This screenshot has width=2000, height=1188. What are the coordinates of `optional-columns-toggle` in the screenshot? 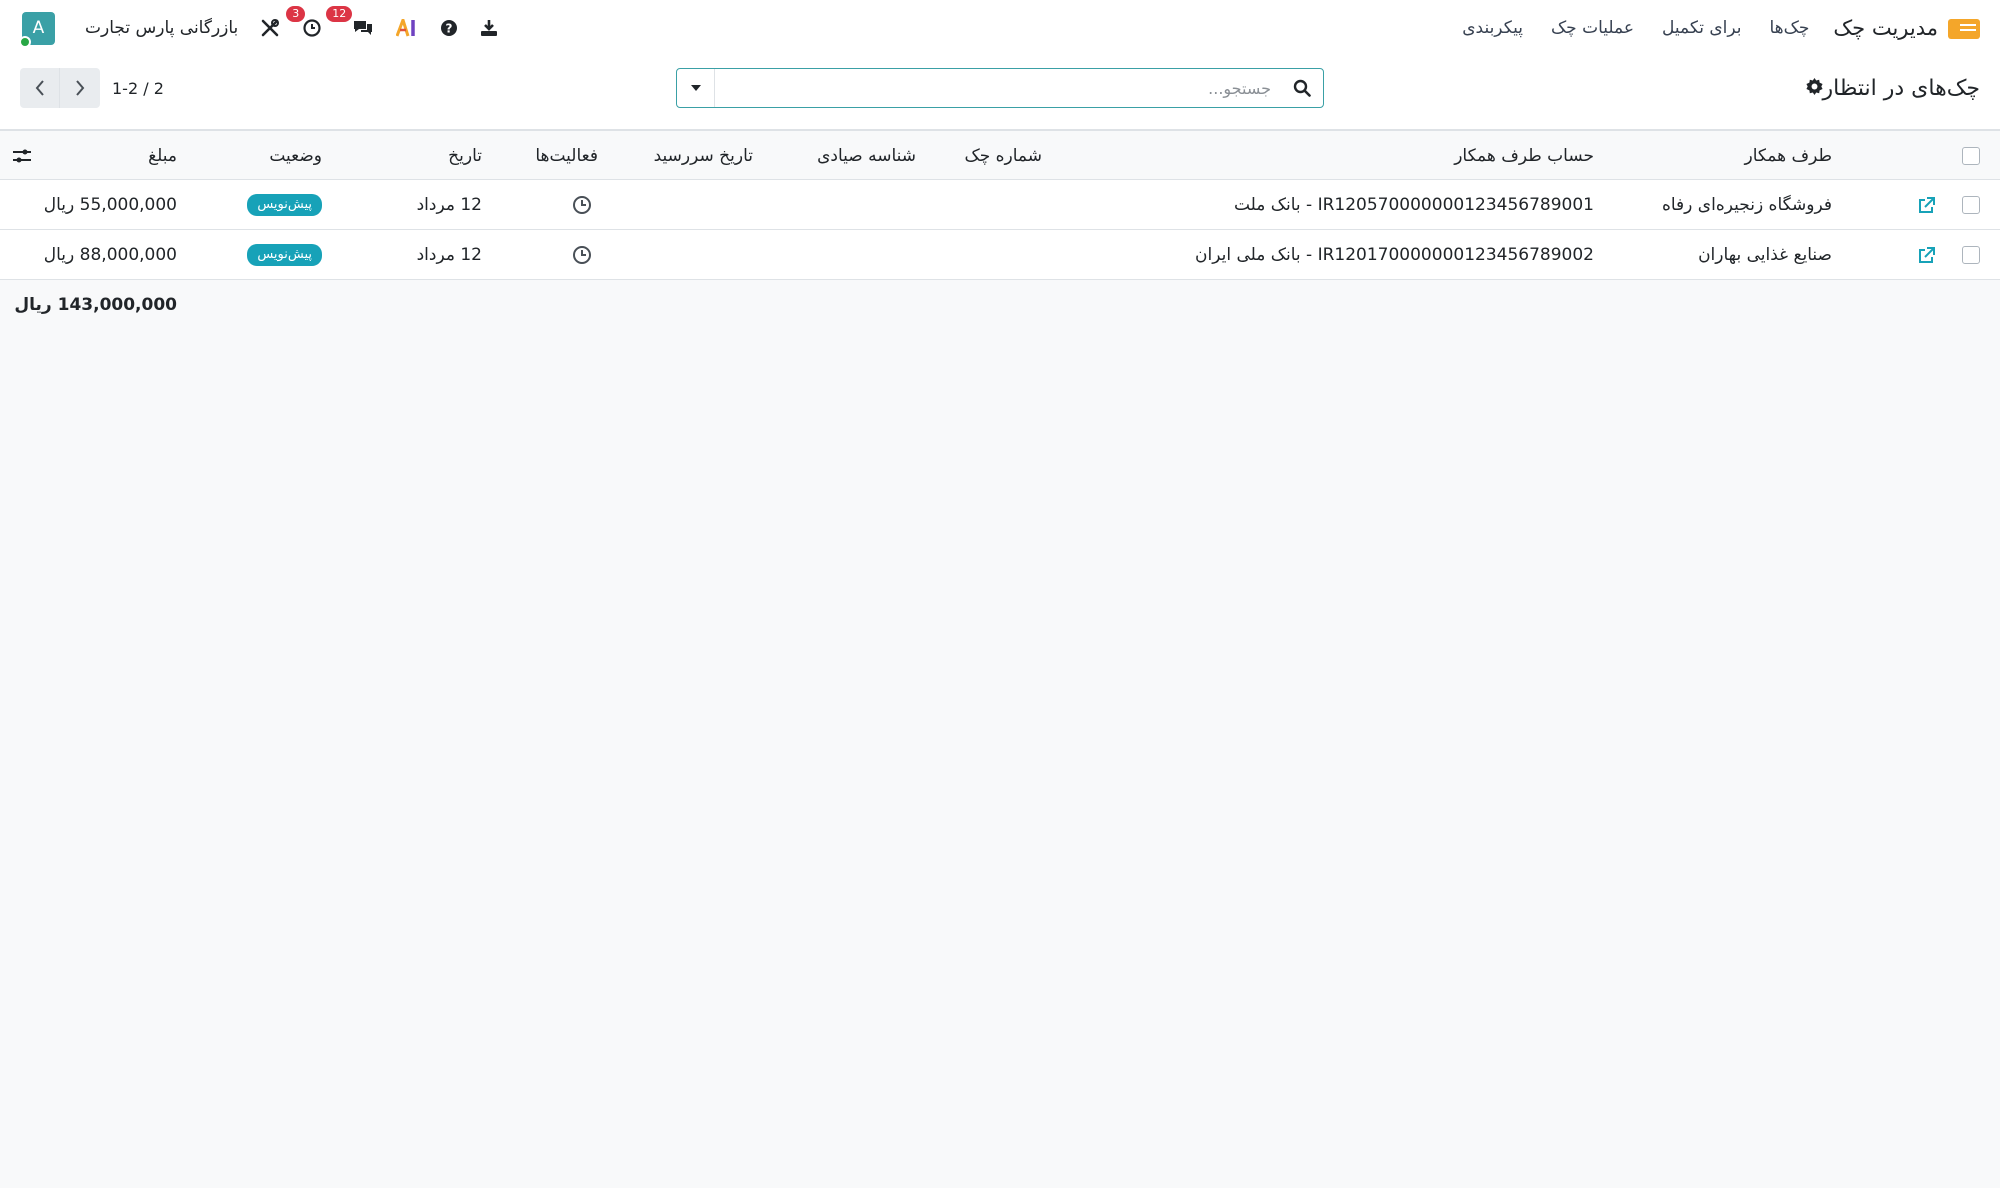 It's located at (22, 156).